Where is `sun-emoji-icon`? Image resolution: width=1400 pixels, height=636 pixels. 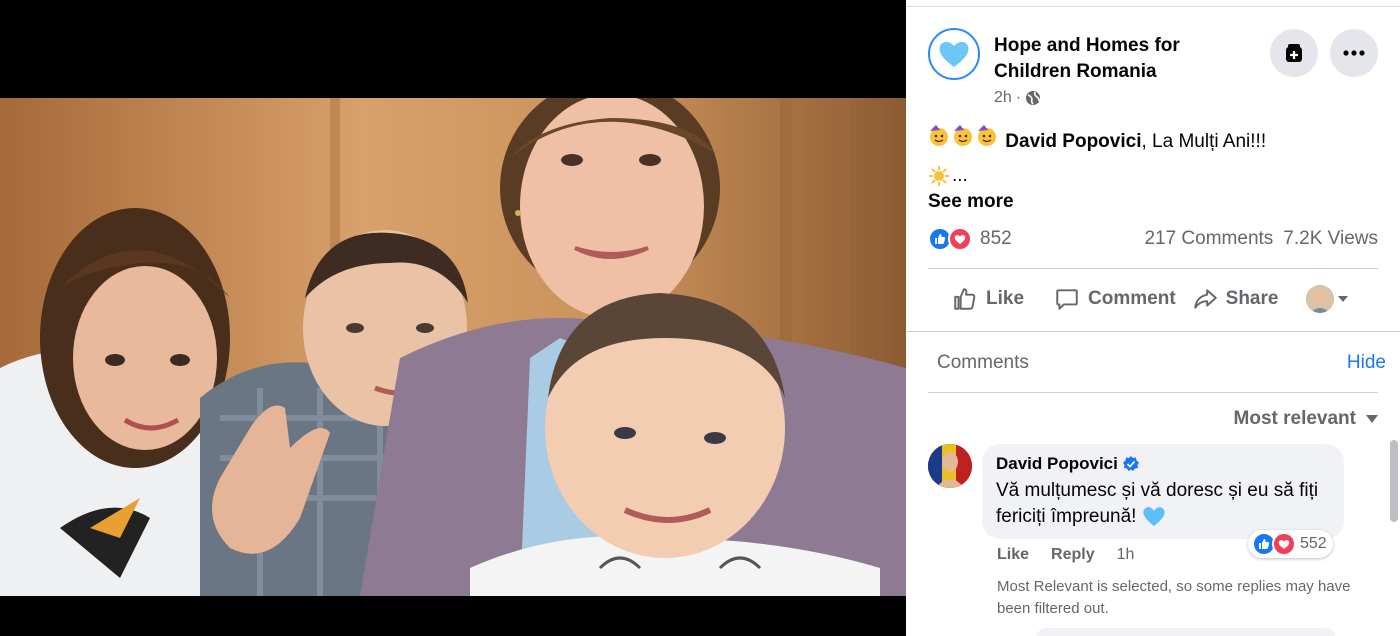 sun-emoji-icon is located at coordinates (939, 176).